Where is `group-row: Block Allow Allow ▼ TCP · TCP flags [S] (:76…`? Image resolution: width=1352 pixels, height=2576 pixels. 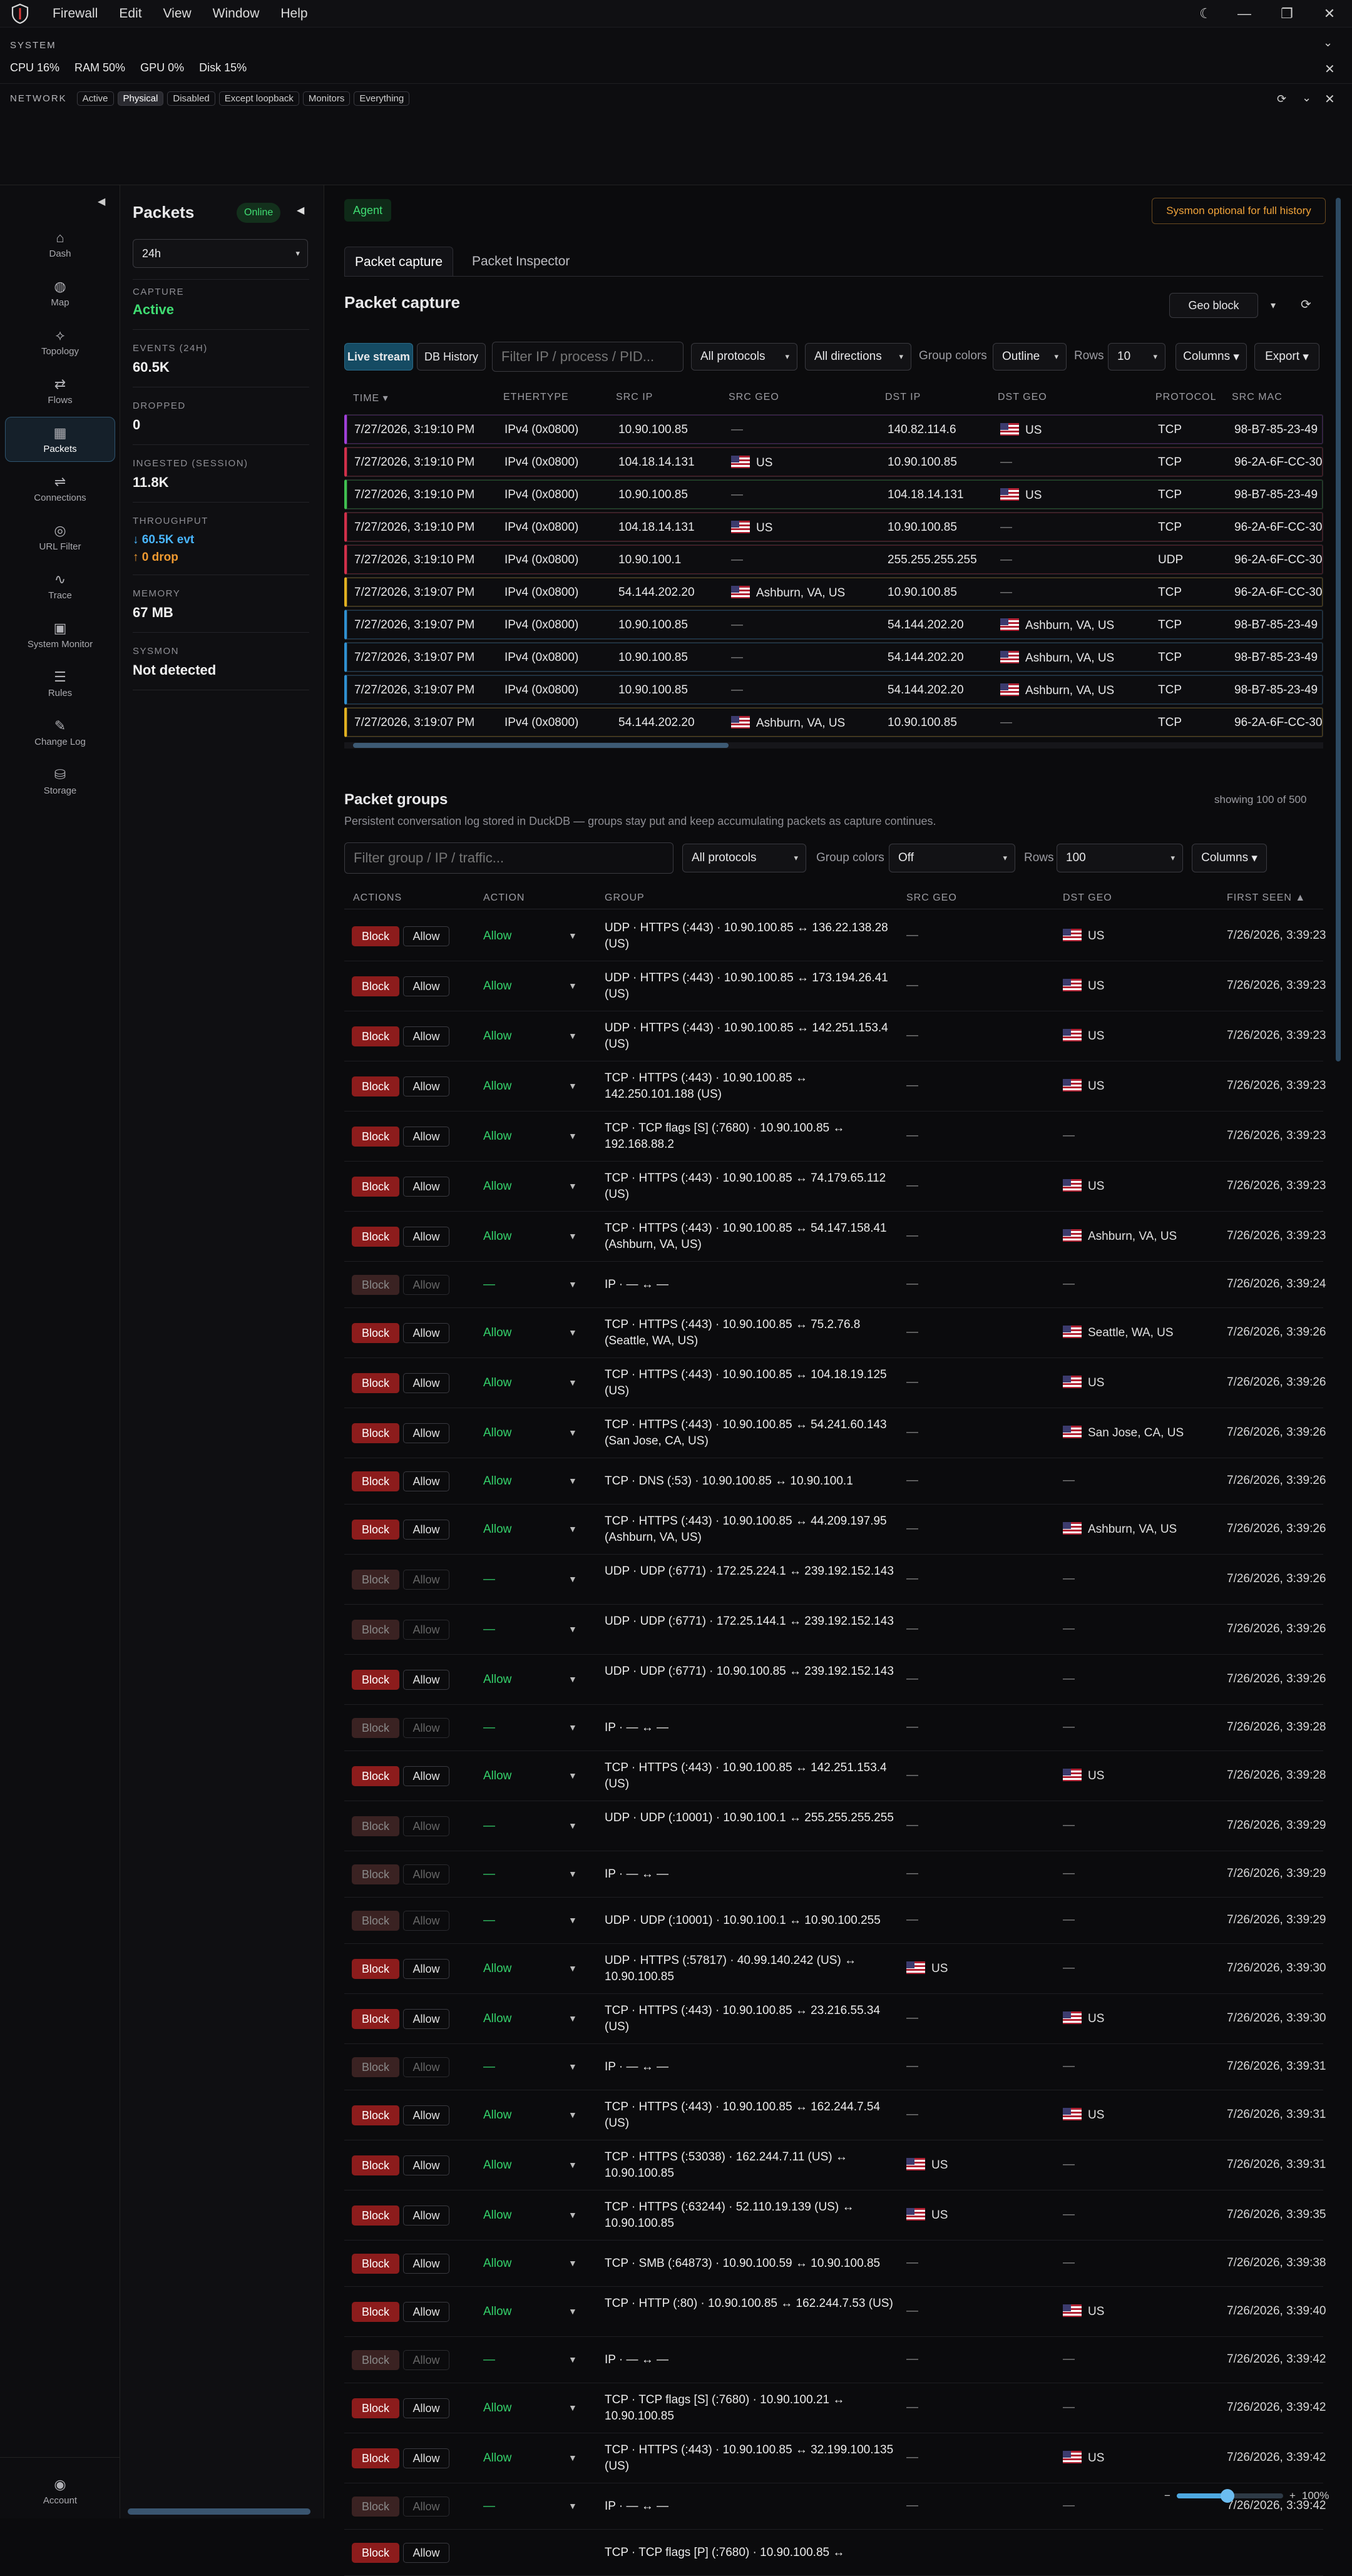 group-row: Block Allow Allow ▼ TCP · TCP flags [S] (:76… is located at coordinates (835, 1137).